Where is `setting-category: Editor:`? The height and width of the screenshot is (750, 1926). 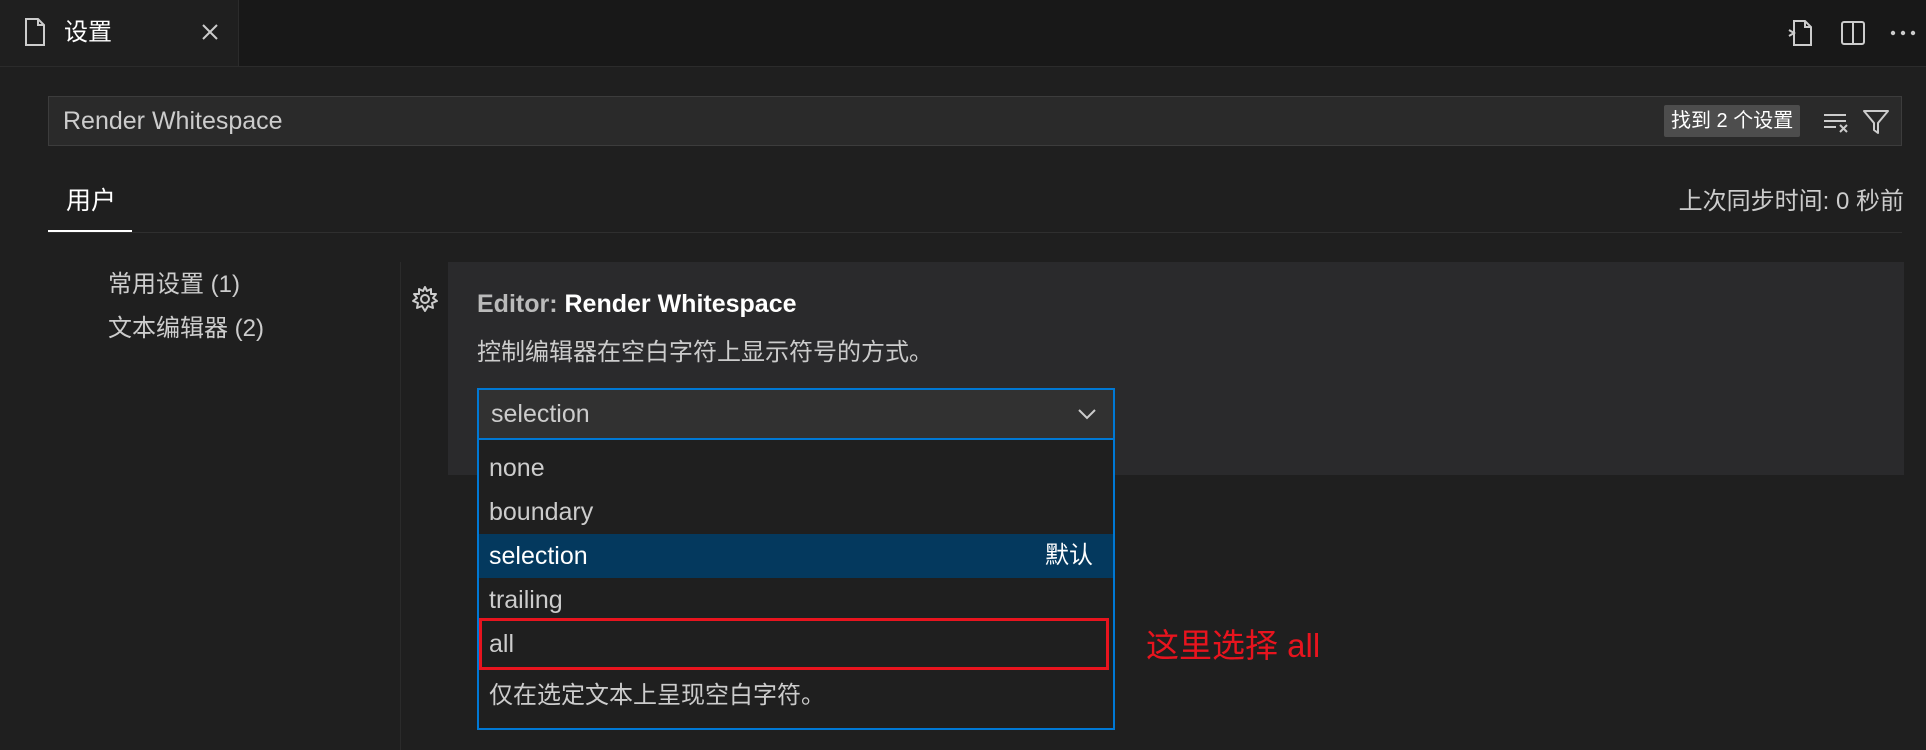 setting-category: Editor: is located at coordinates (521, 304).